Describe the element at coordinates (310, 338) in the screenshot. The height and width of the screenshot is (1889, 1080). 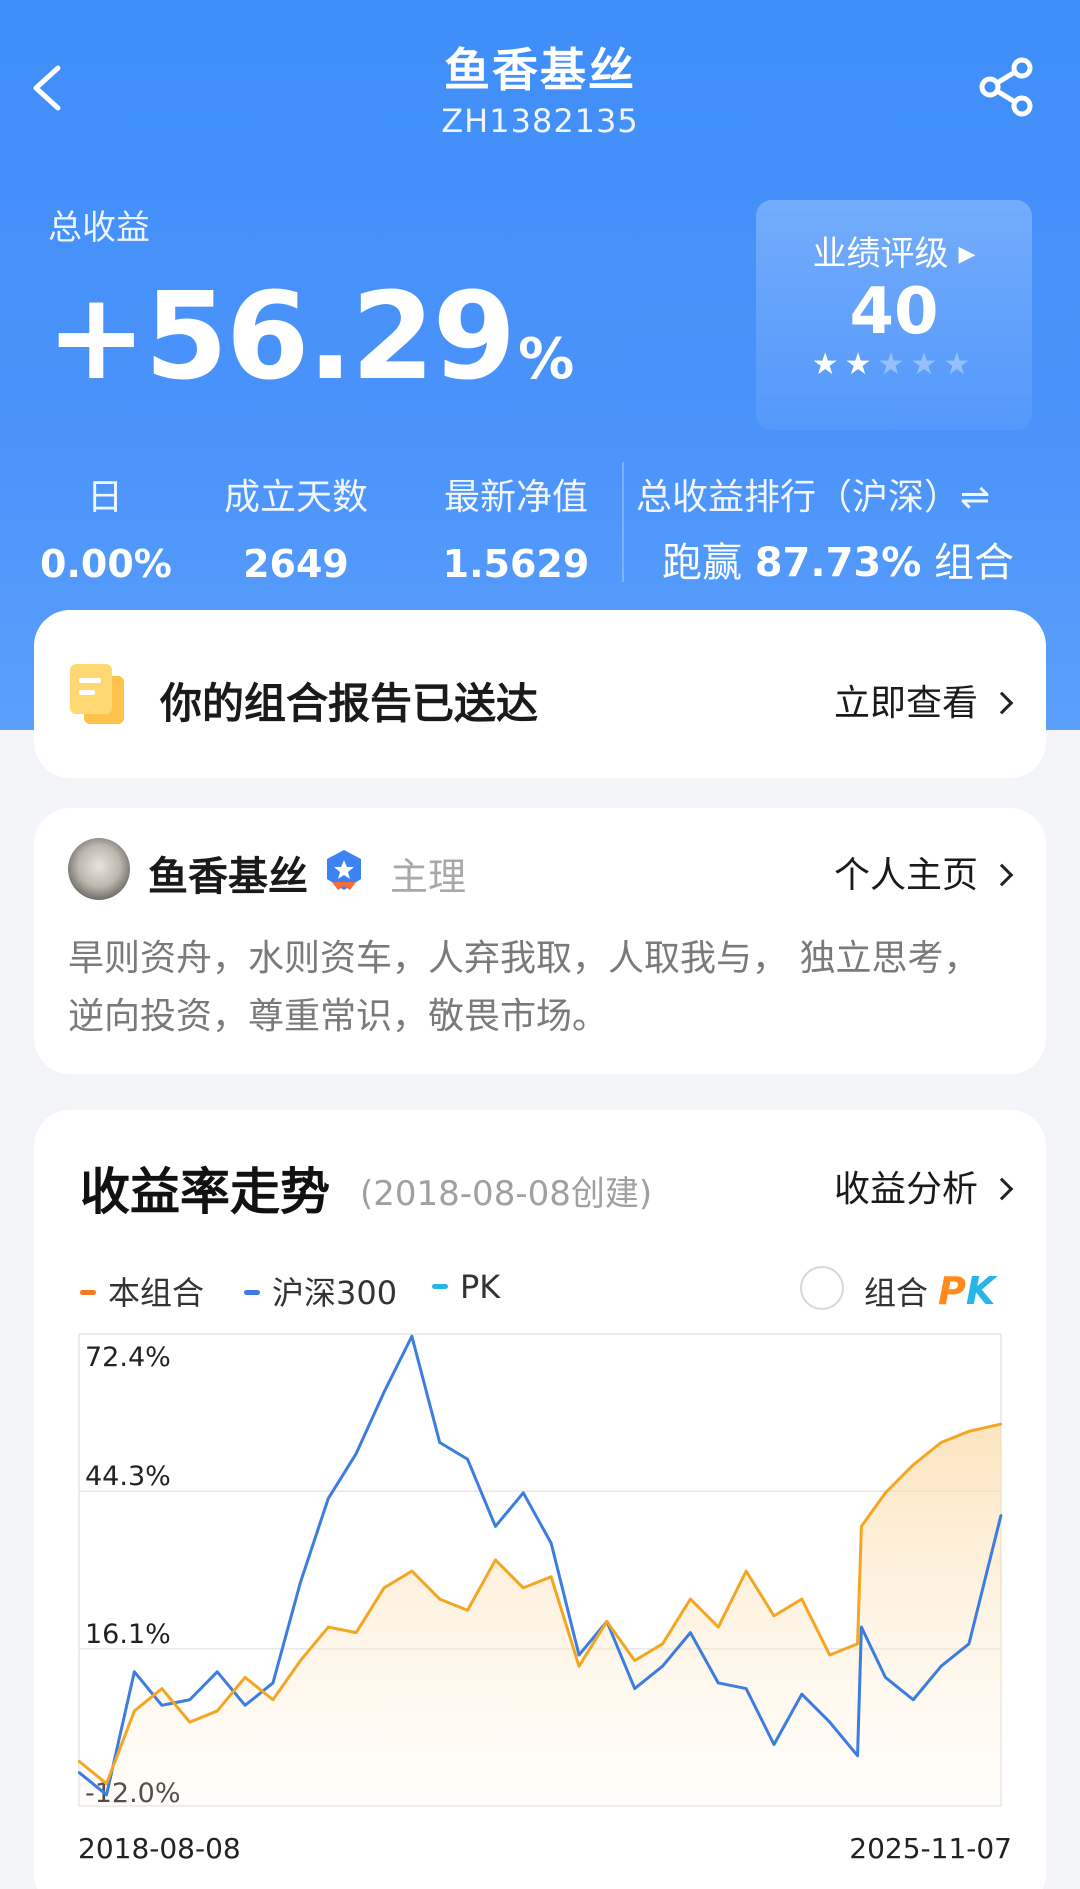
I see `total-return-value: +56.29%` at that location.